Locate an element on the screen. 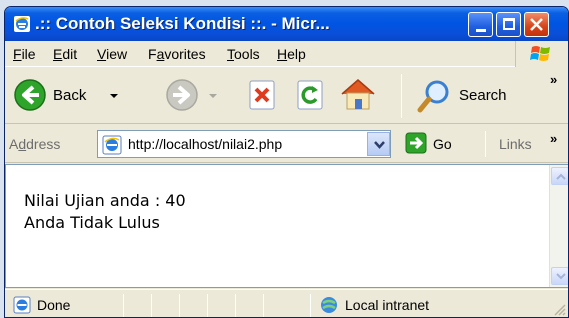  intranet-zone-icon is located at coordinates (329, 305).